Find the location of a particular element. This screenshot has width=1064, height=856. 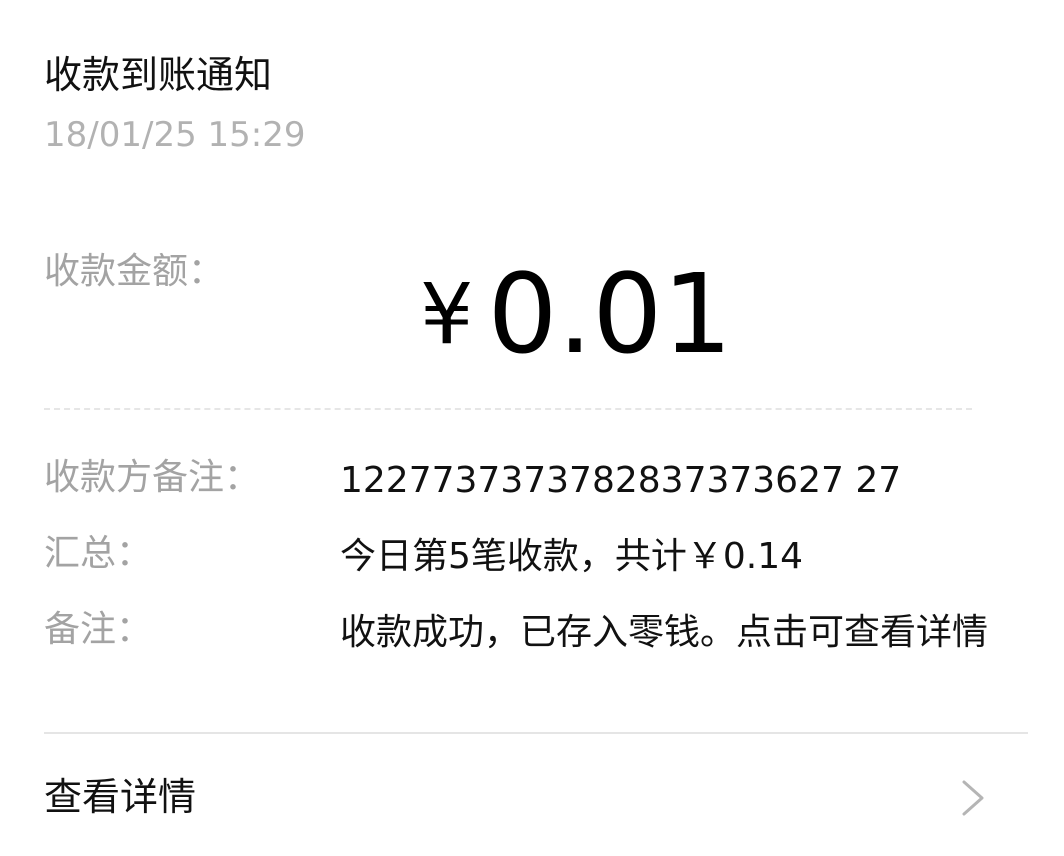

notification-title: 收款到账通知 is located at coordinates (158, 75).